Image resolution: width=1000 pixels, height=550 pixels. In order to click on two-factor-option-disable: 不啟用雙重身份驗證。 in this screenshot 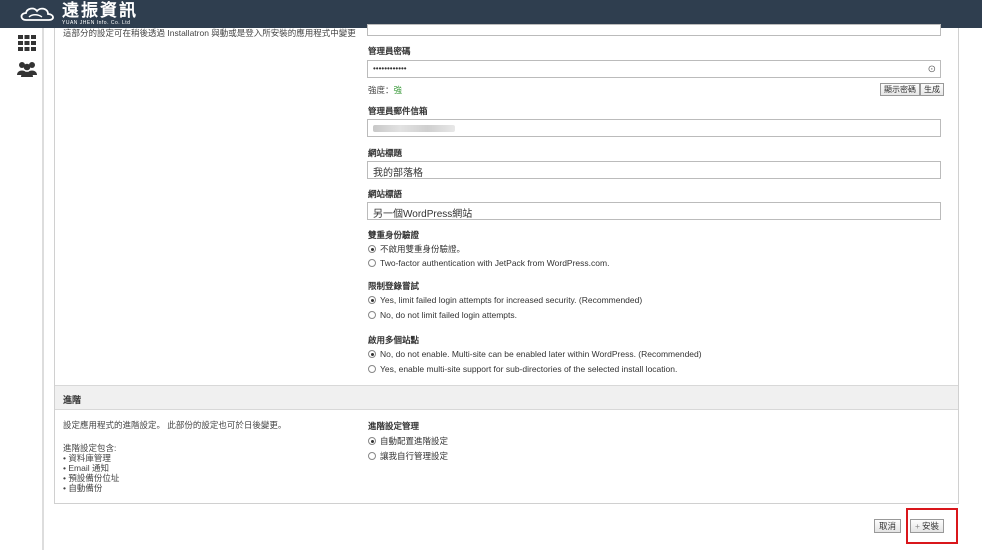, I will do `click(416, 249)`.